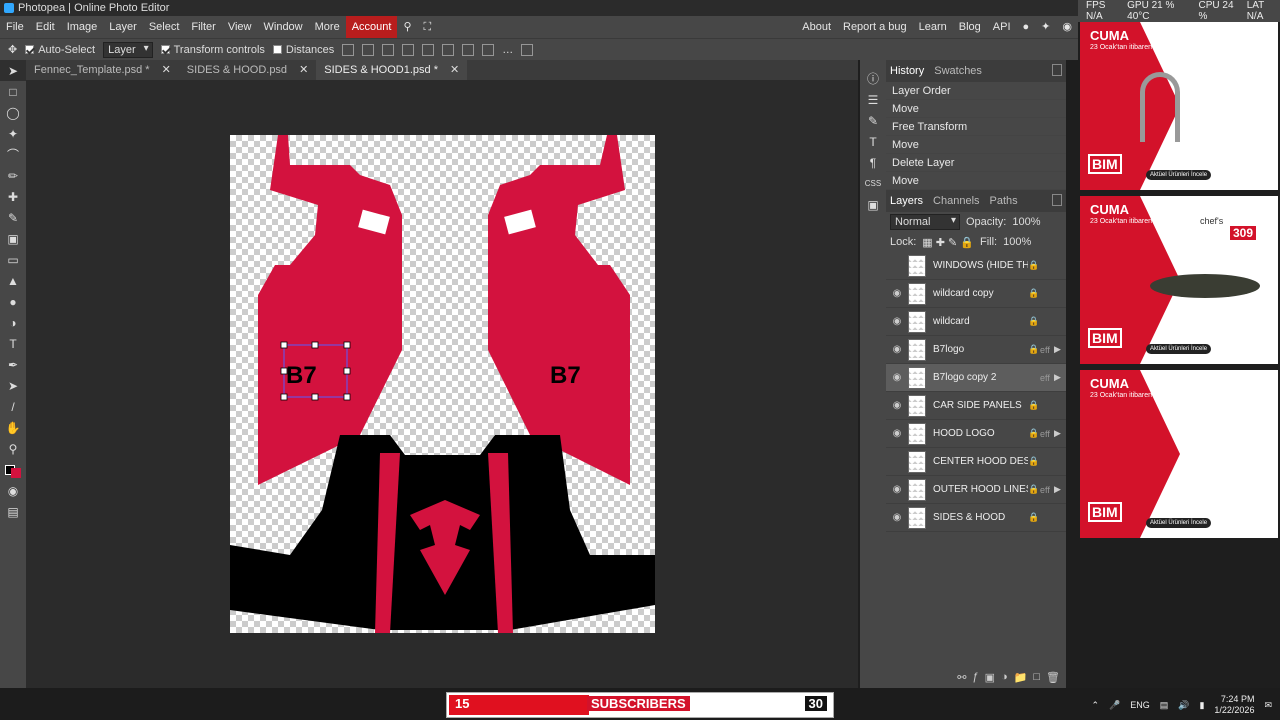 The width and height of the screenshot is (1280, 720). I want to click on volume-icon: 🔊, so click(1183, 705).